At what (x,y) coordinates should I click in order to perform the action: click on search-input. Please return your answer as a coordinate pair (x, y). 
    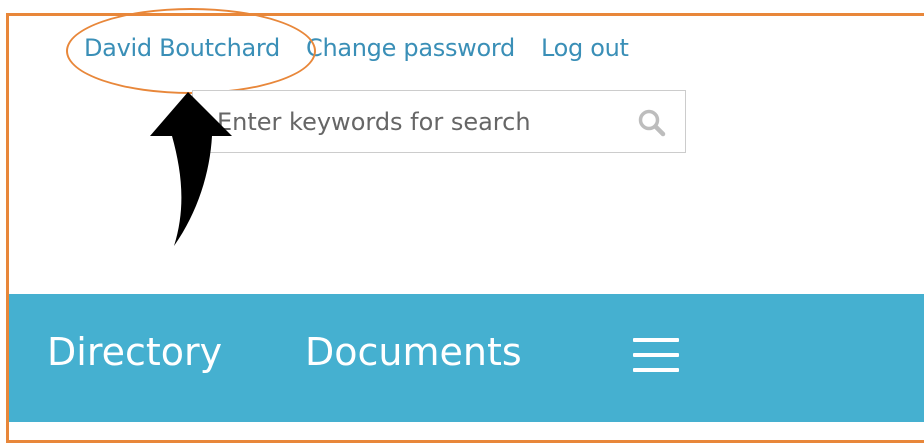
    Looking at the image, I should click on (427, 121).